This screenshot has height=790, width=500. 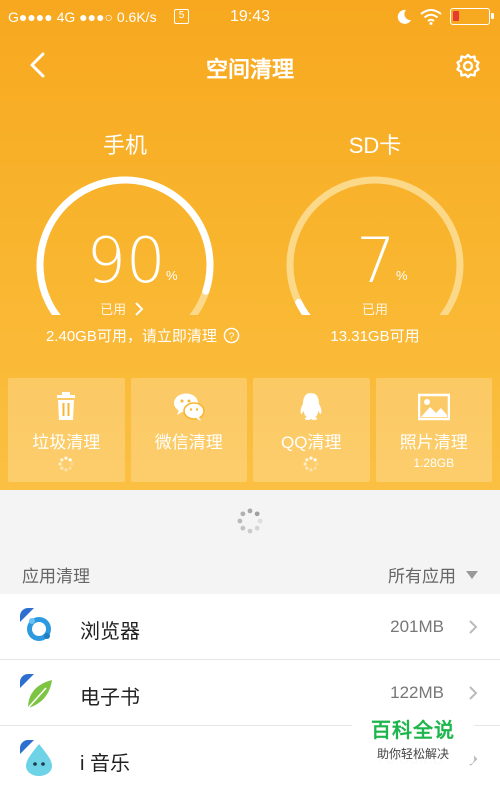 What do you see at coordinates (311, 406) in the screenshot?
I see `qq-icon` at bounding box center [311, 406].